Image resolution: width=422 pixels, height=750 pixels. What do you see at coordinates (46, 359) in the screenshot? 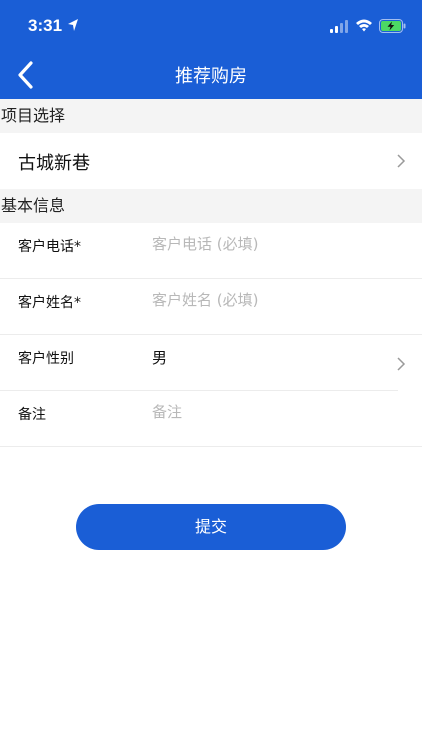
I see `gender-field-label: 客户性别` at bounding box center [46, 359].